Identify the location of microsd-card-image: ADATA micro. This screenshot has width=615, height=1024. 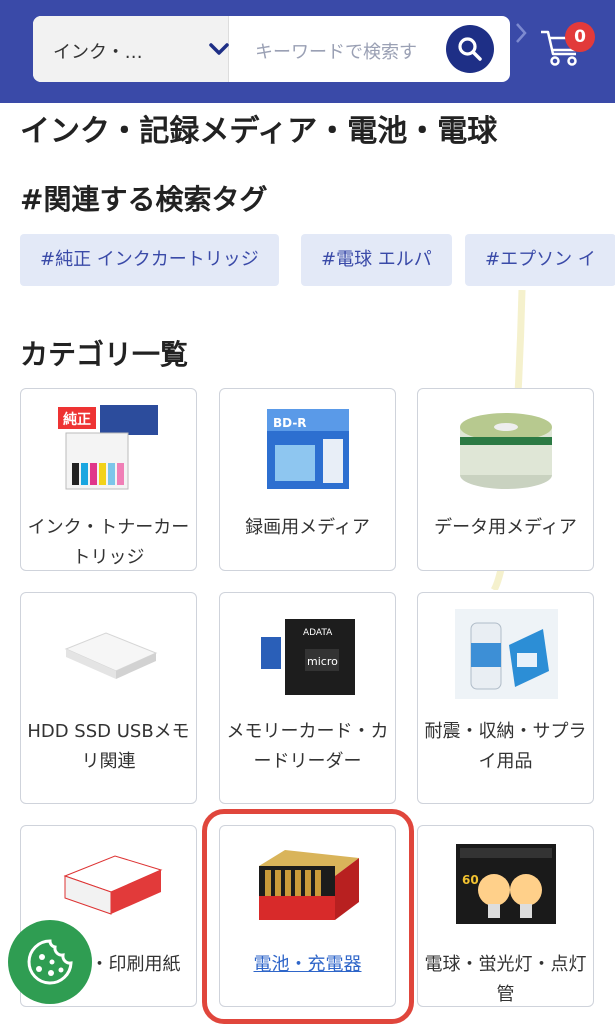
(308, 654).